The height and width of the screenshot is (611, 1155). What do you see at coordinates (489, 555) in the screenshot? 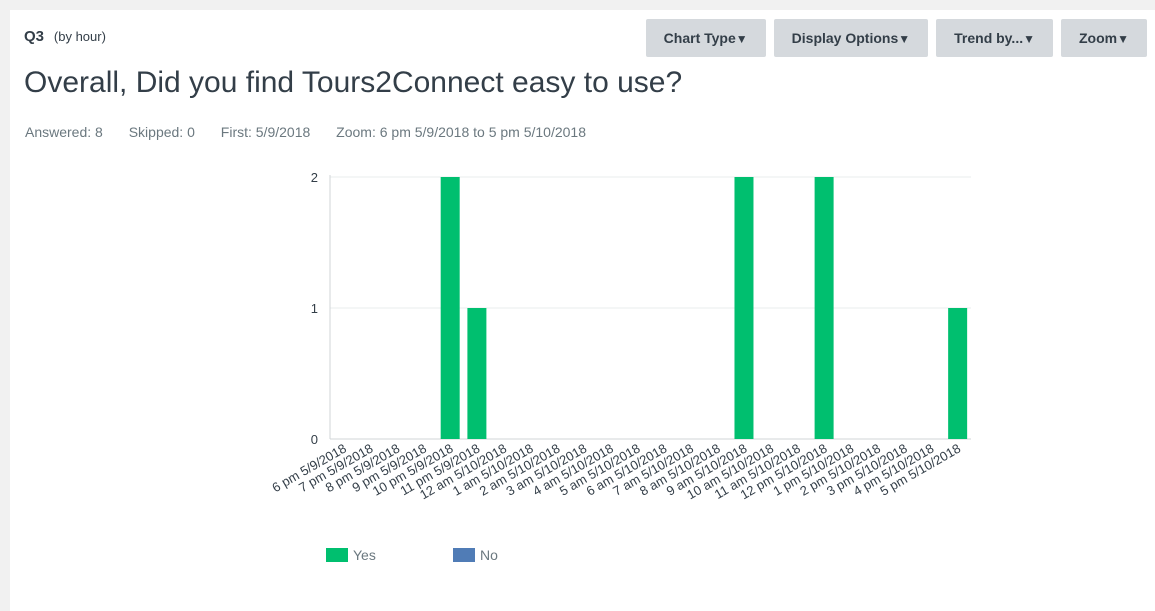
I see `legend-label: No` at bounding box center [489, 555].